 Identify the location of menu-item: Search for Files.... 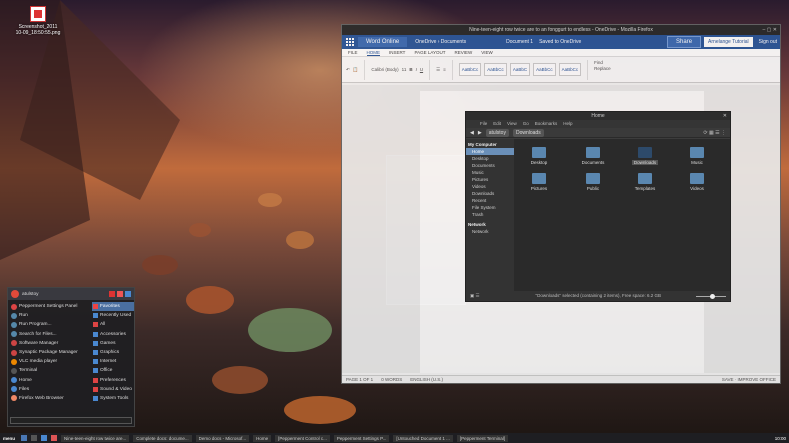
(49, 334).